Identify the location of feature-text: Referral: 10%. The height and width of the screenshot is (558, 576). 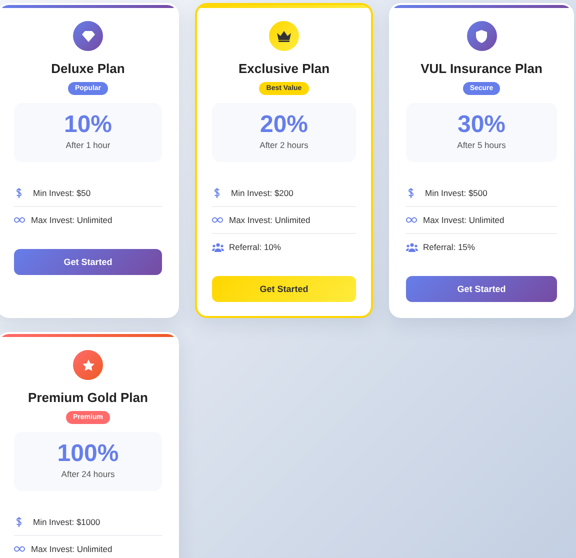
(255, 247).